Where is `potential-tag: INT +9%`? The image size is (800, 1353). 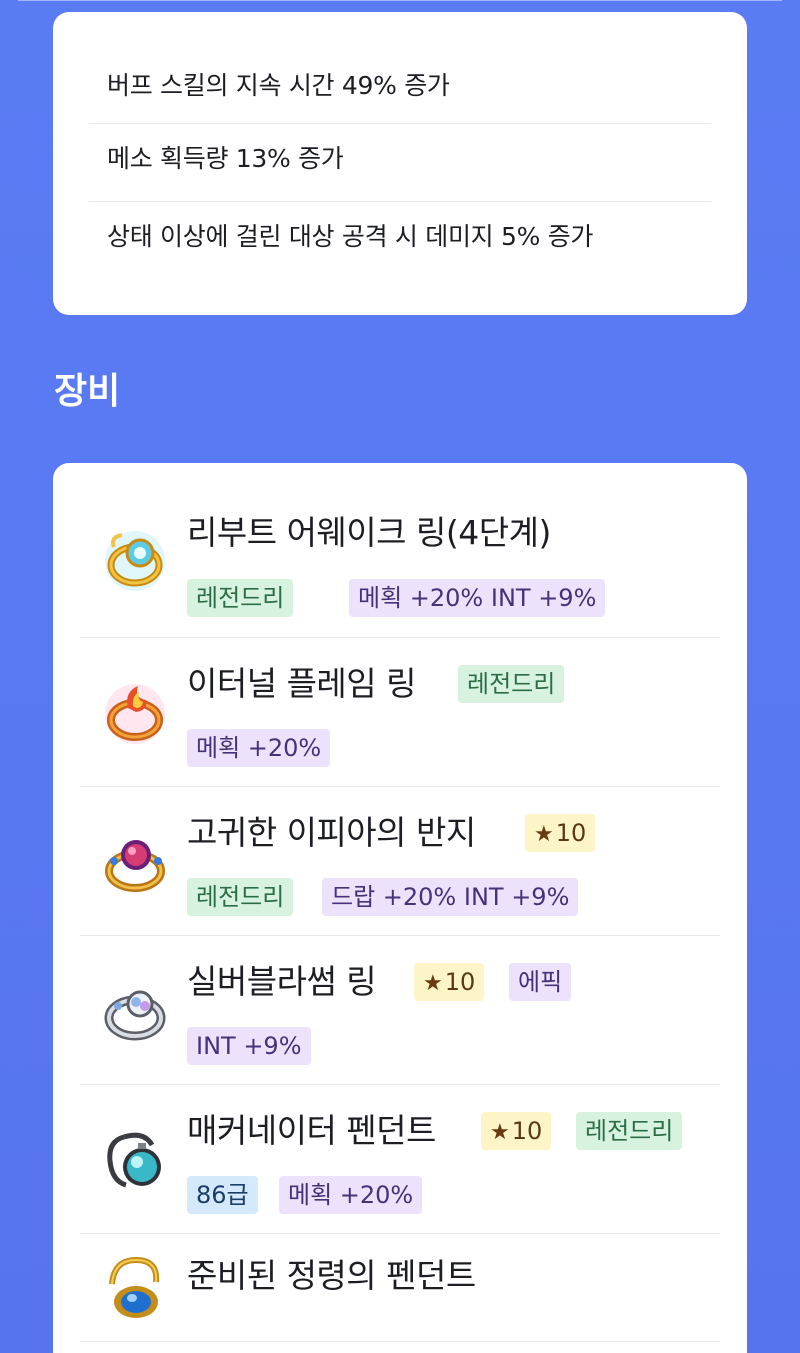 potential-tag: INT +9% is located at coordinates (249, 1046).